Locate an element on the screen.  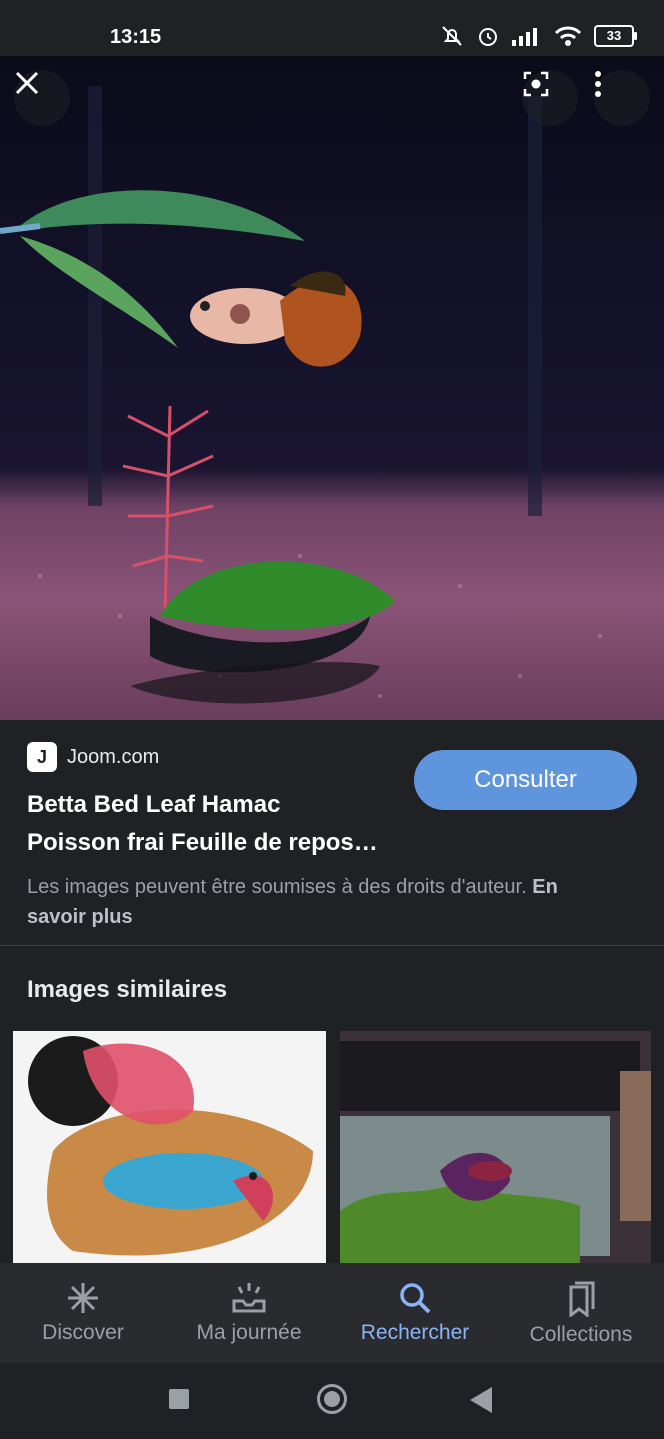
nav-rechercher: Rechercher is located at coordinates (415, 1313).